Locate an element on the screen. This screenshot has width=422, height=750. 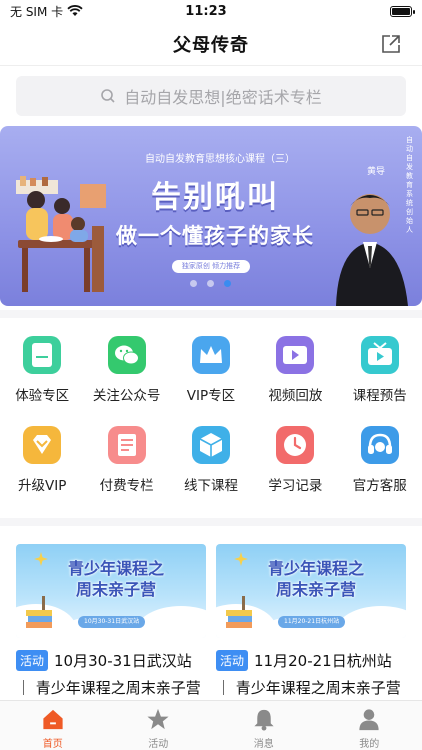
tab-star: 活动 is located at coordinates (159, 725).